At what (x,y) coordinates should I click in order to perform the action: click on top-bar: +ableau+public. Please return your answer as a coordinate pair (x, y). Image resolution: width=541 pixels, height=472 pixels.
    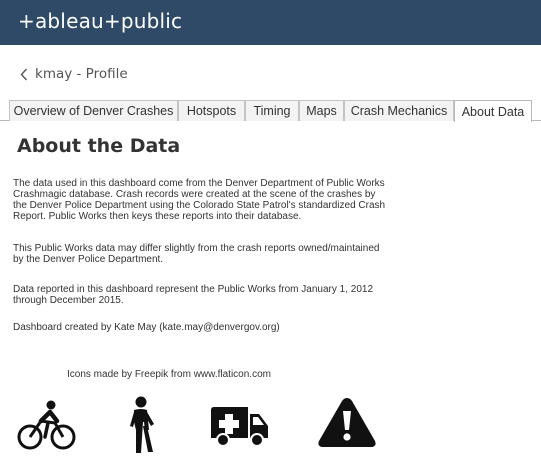
    Looking at the image, I should click on (270, 22).